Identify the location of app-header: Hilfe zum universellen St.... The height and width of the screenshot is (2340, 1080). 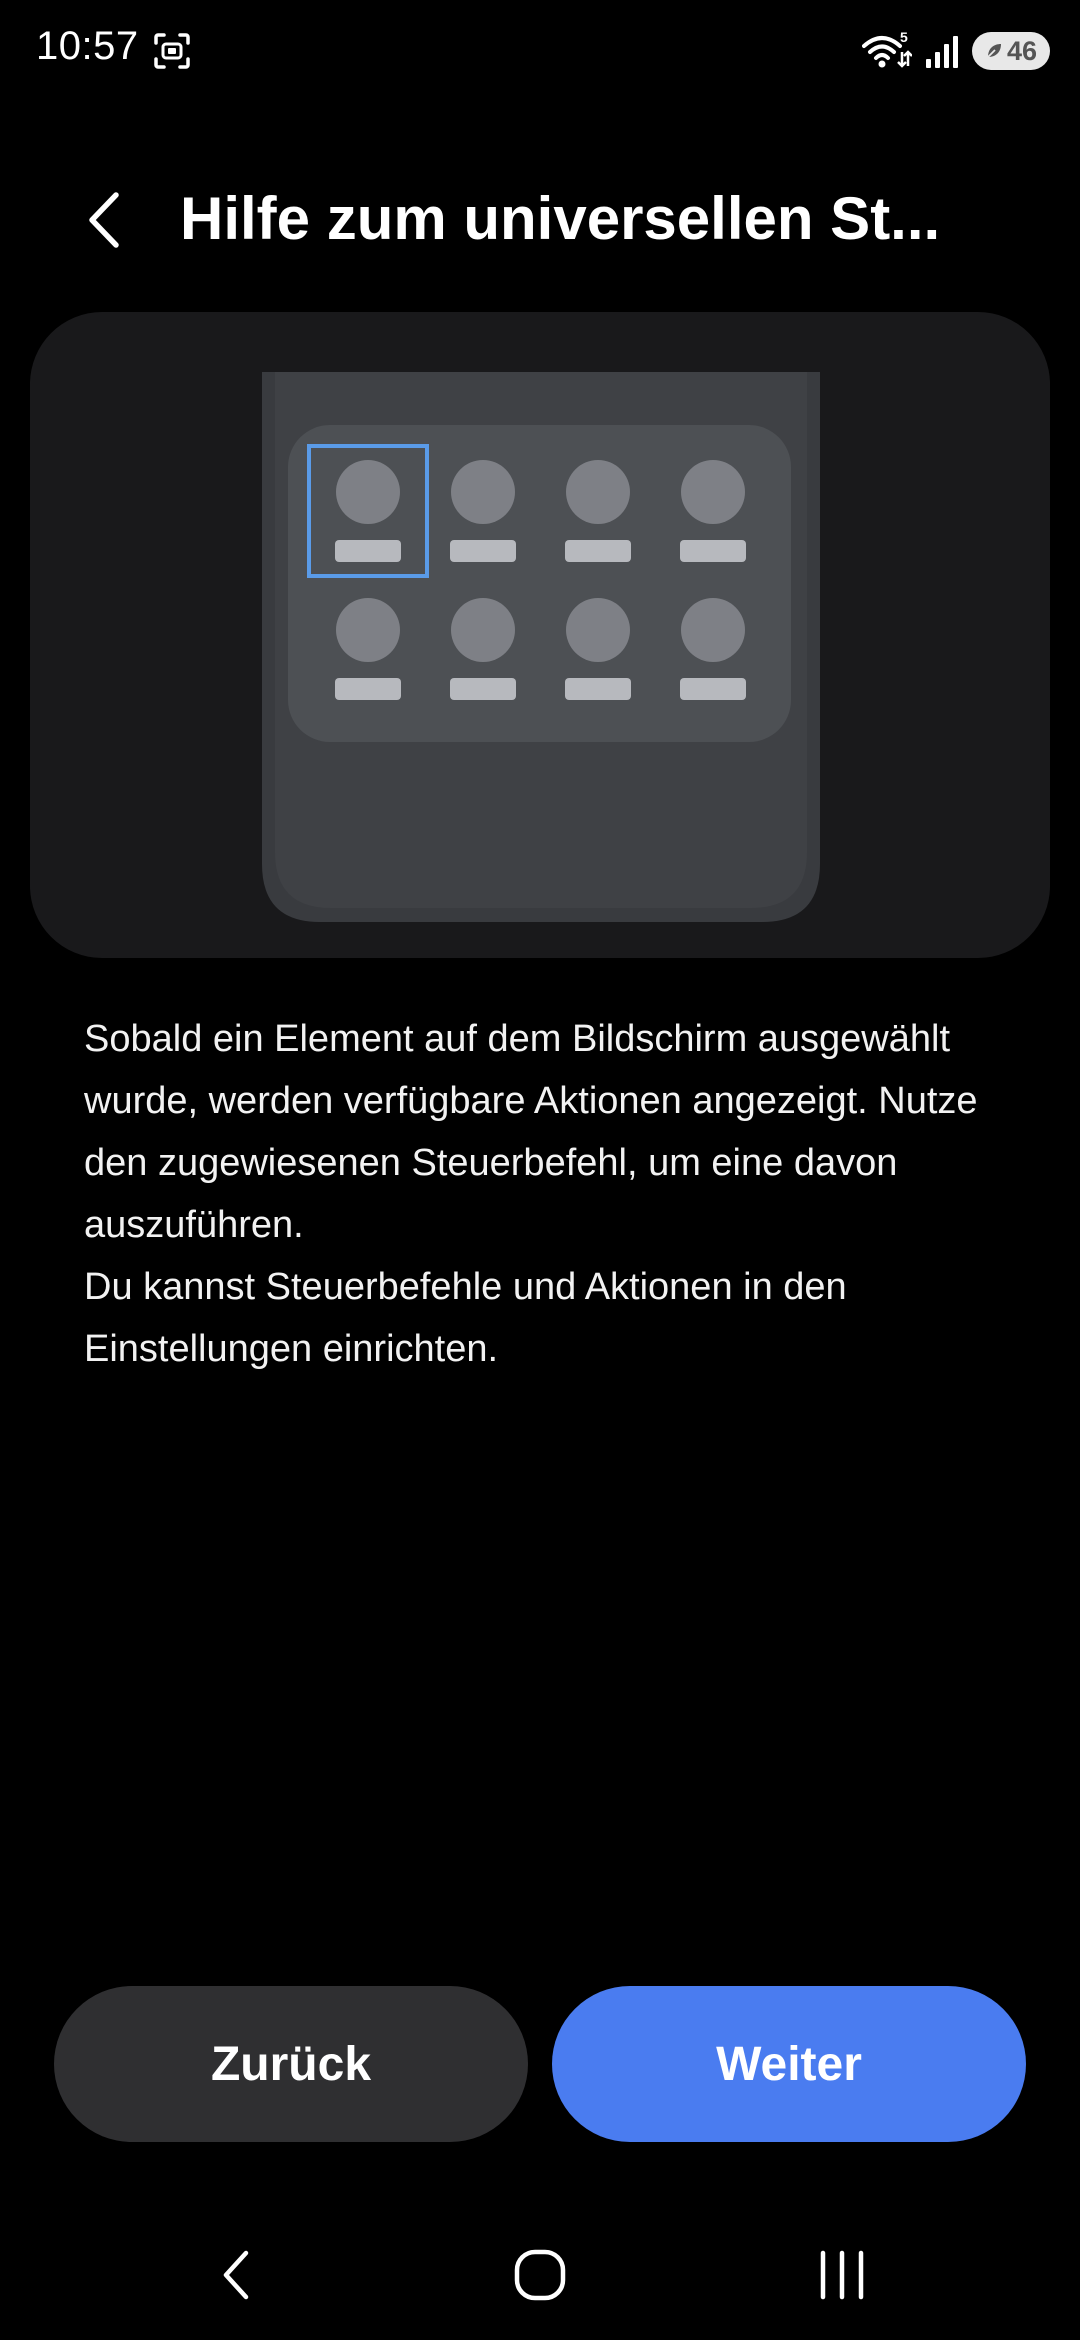
(540, 220).